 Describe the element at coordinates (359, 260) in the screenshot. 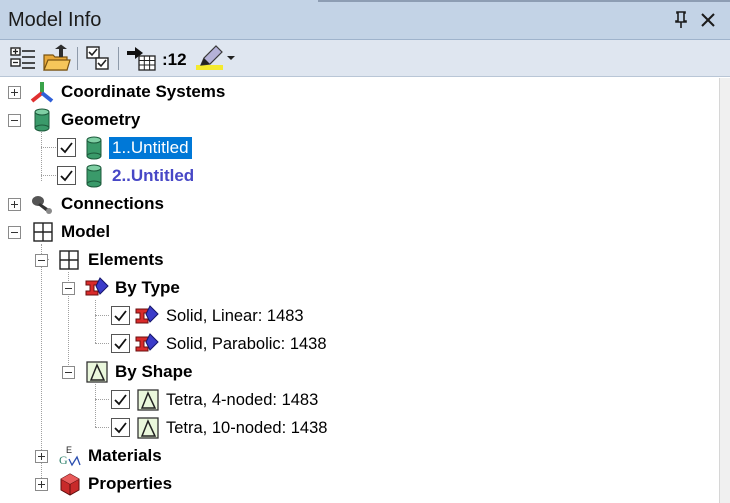

I see `tree-item-elements: Elements` at that location.